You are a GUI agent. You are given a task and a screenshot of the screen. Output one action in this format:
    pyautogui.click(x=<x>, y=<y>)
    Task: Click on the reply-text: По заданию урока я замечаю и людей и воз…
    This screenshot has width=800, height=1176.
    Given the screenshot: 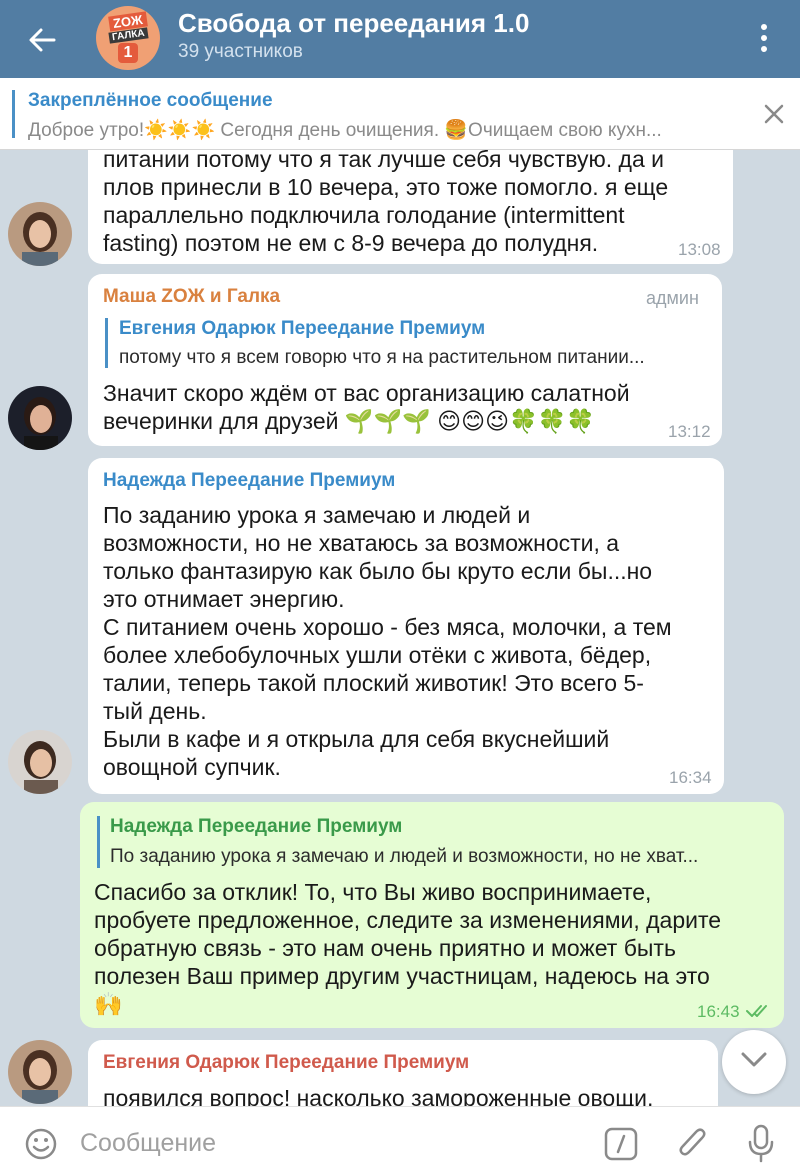 What is the action you would take?
    pyautogui.click(x=440, y=857)
    